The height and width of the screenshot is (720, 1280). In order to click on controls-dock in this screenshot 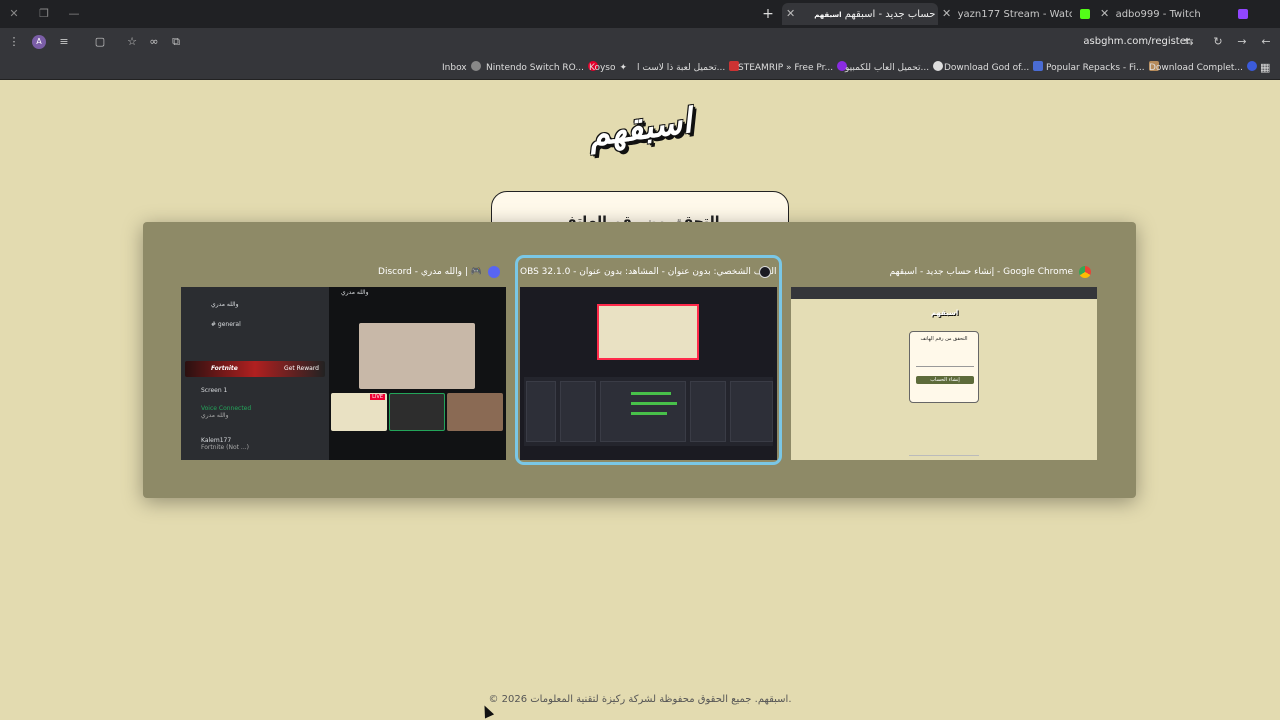, I will do `click(751, 411)`.